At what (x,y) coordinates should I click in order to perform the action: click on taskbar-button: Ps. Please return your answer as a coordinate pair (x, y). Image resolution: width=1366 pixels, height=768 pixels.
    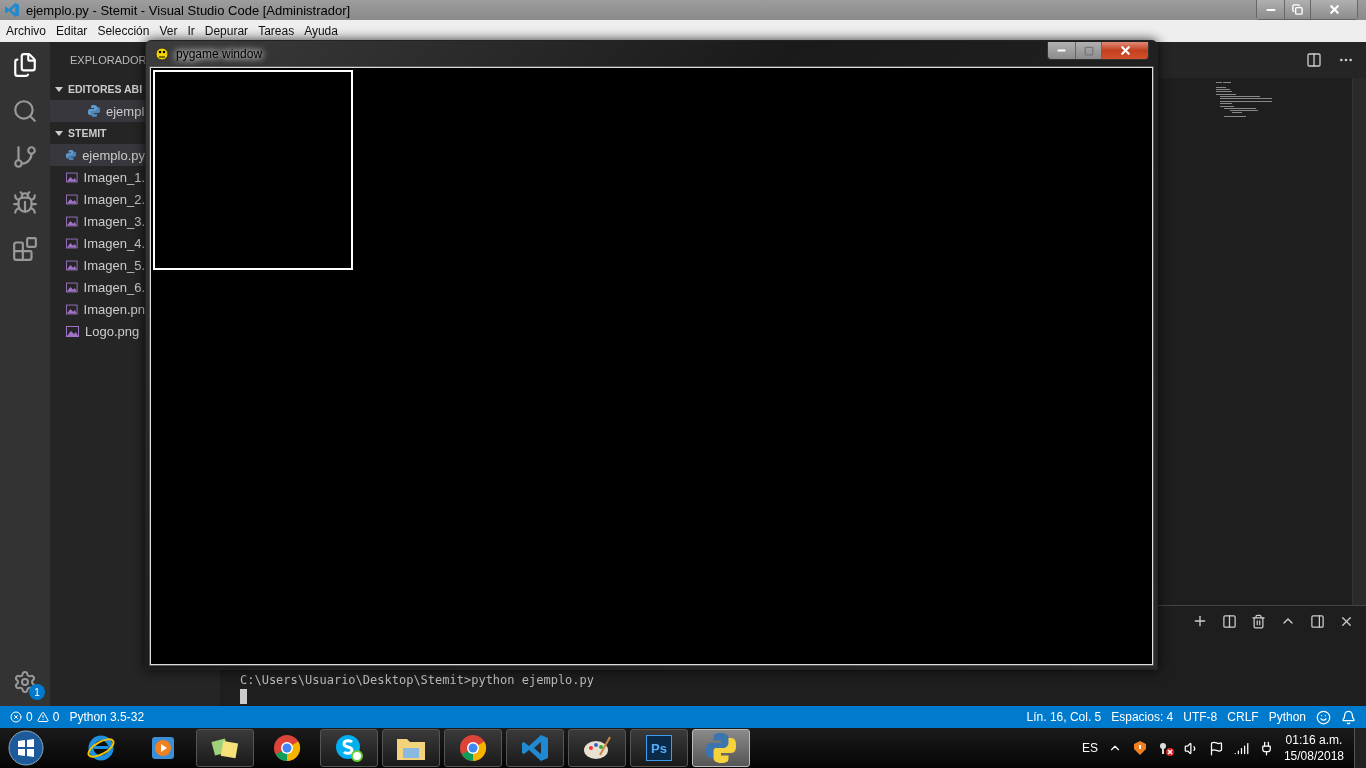
    Looking at the image, I should click on (659, 748).